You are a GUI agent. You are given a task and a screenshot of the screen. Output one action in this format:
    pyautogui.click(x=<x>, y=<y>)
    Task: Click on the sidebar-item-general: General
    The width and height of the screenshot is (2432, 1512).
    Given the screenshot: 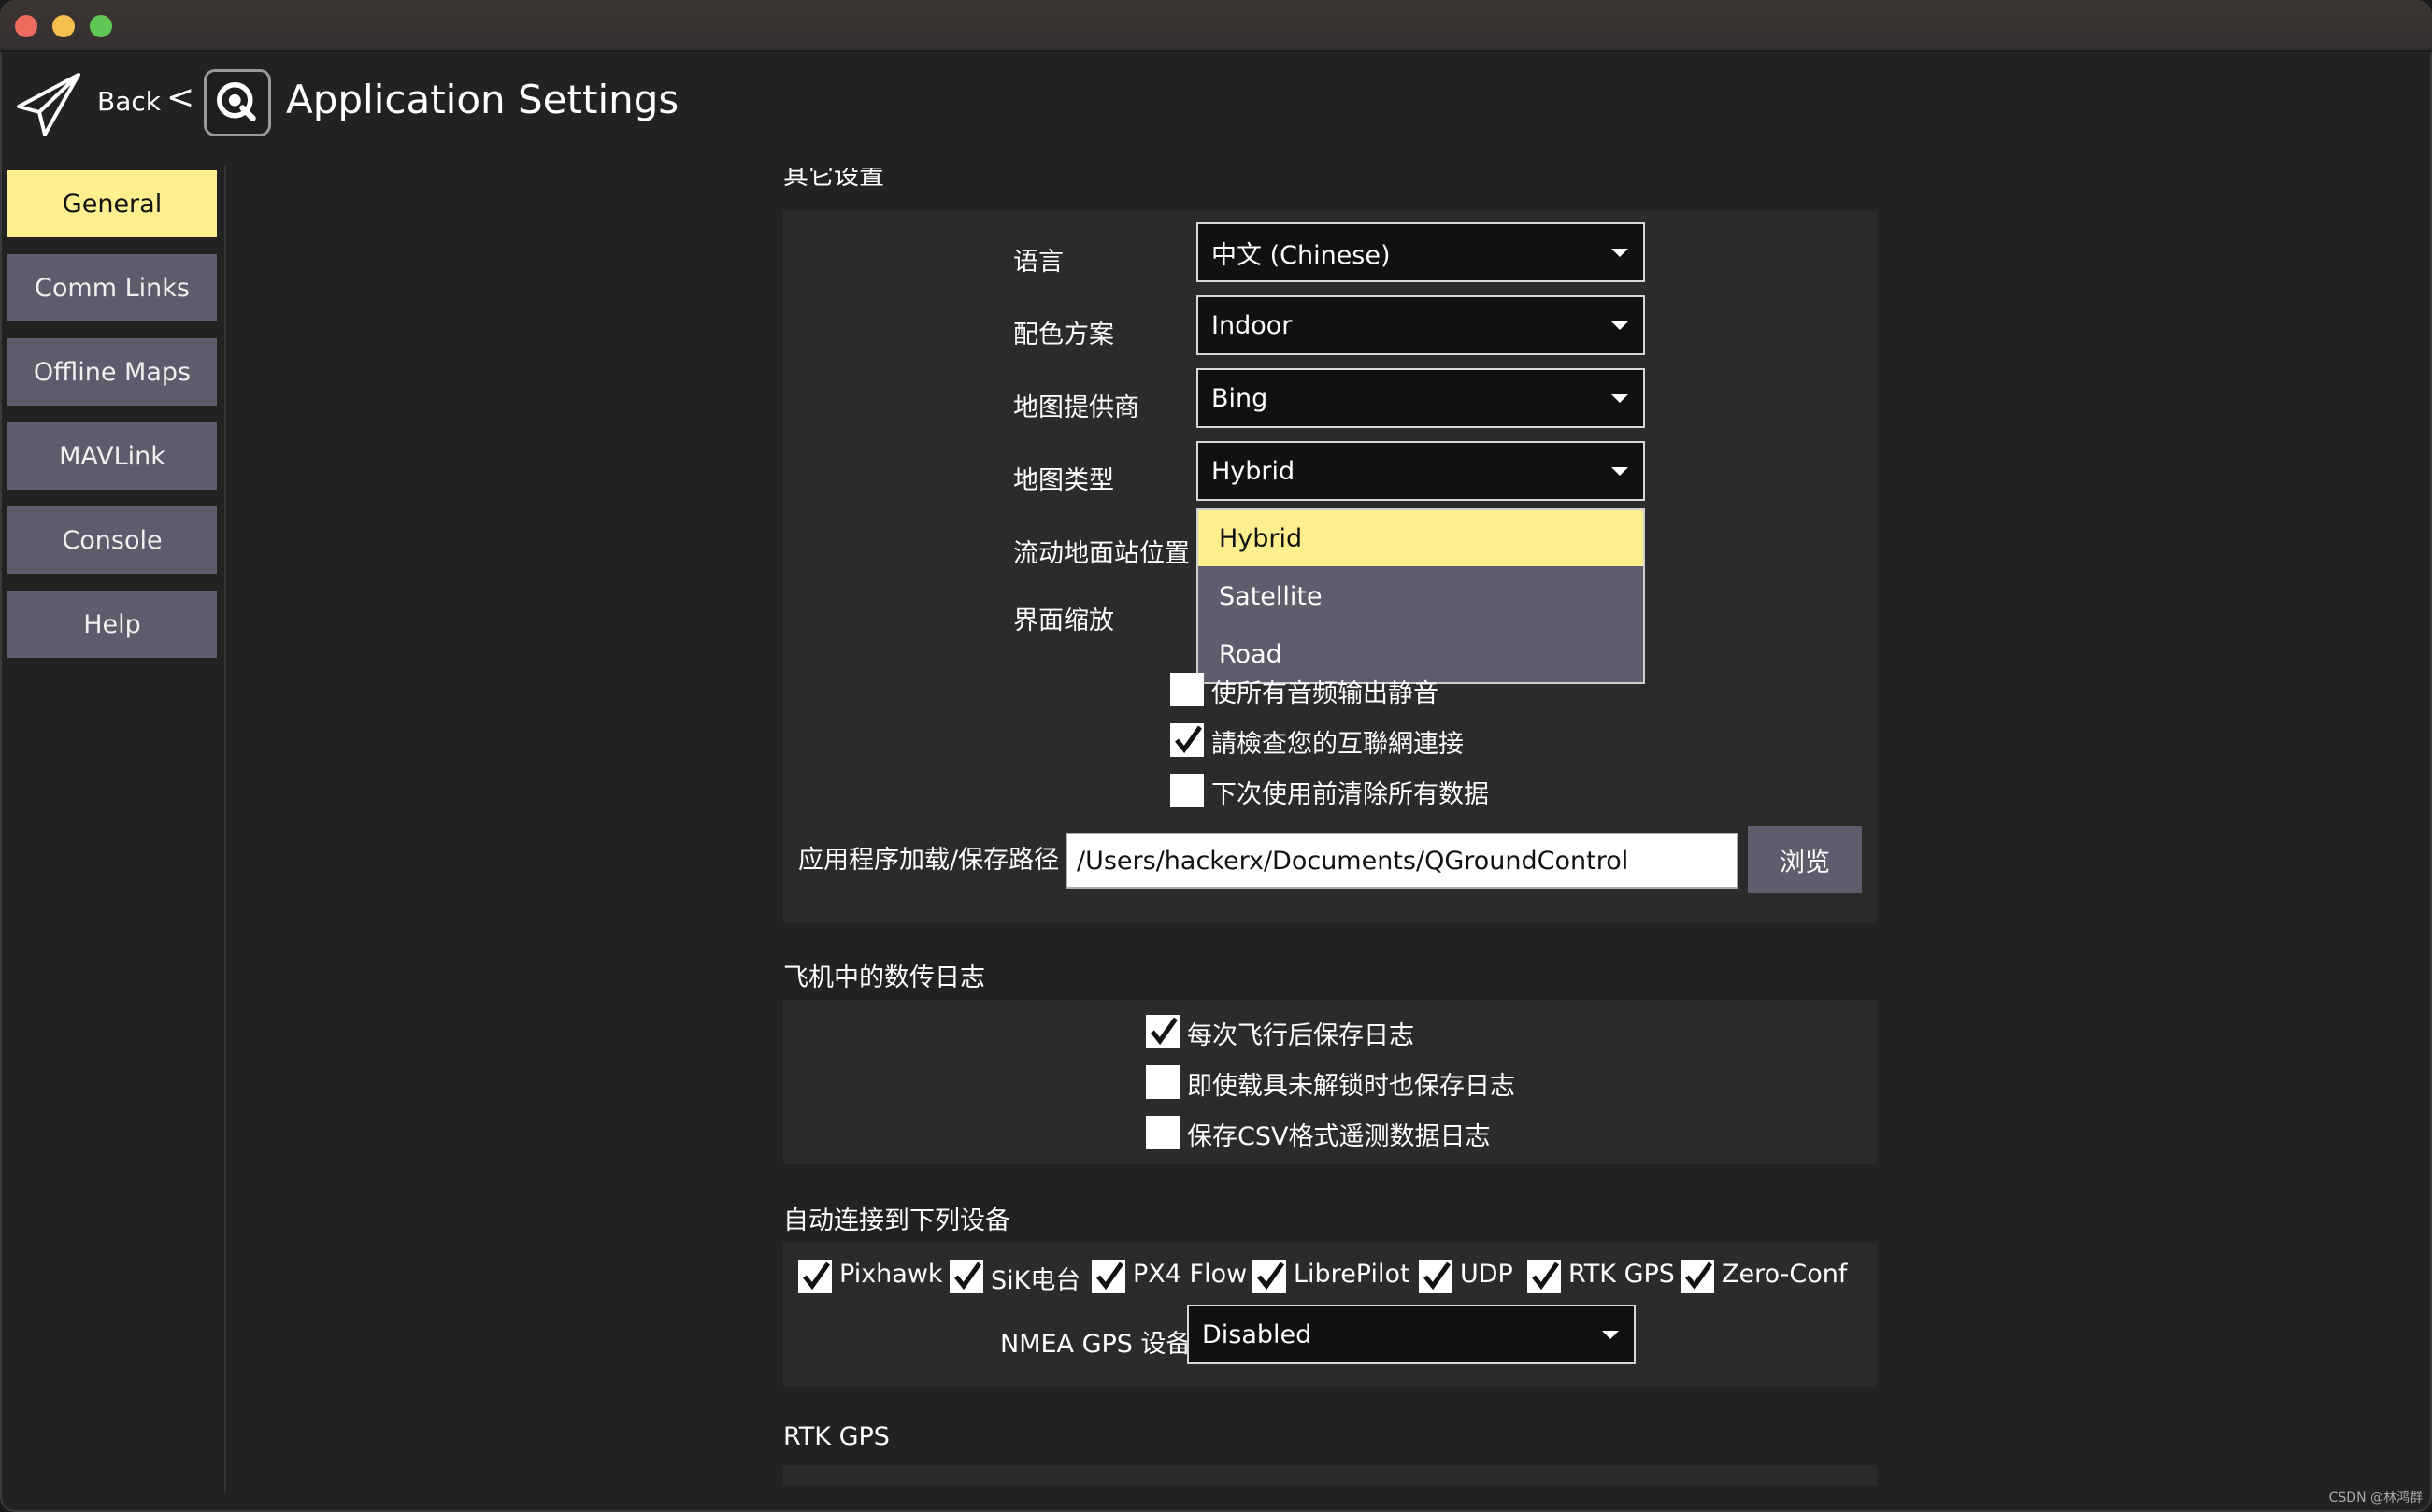 What is the action you would take?
    pyautogui.click(x=112, y=203)
    